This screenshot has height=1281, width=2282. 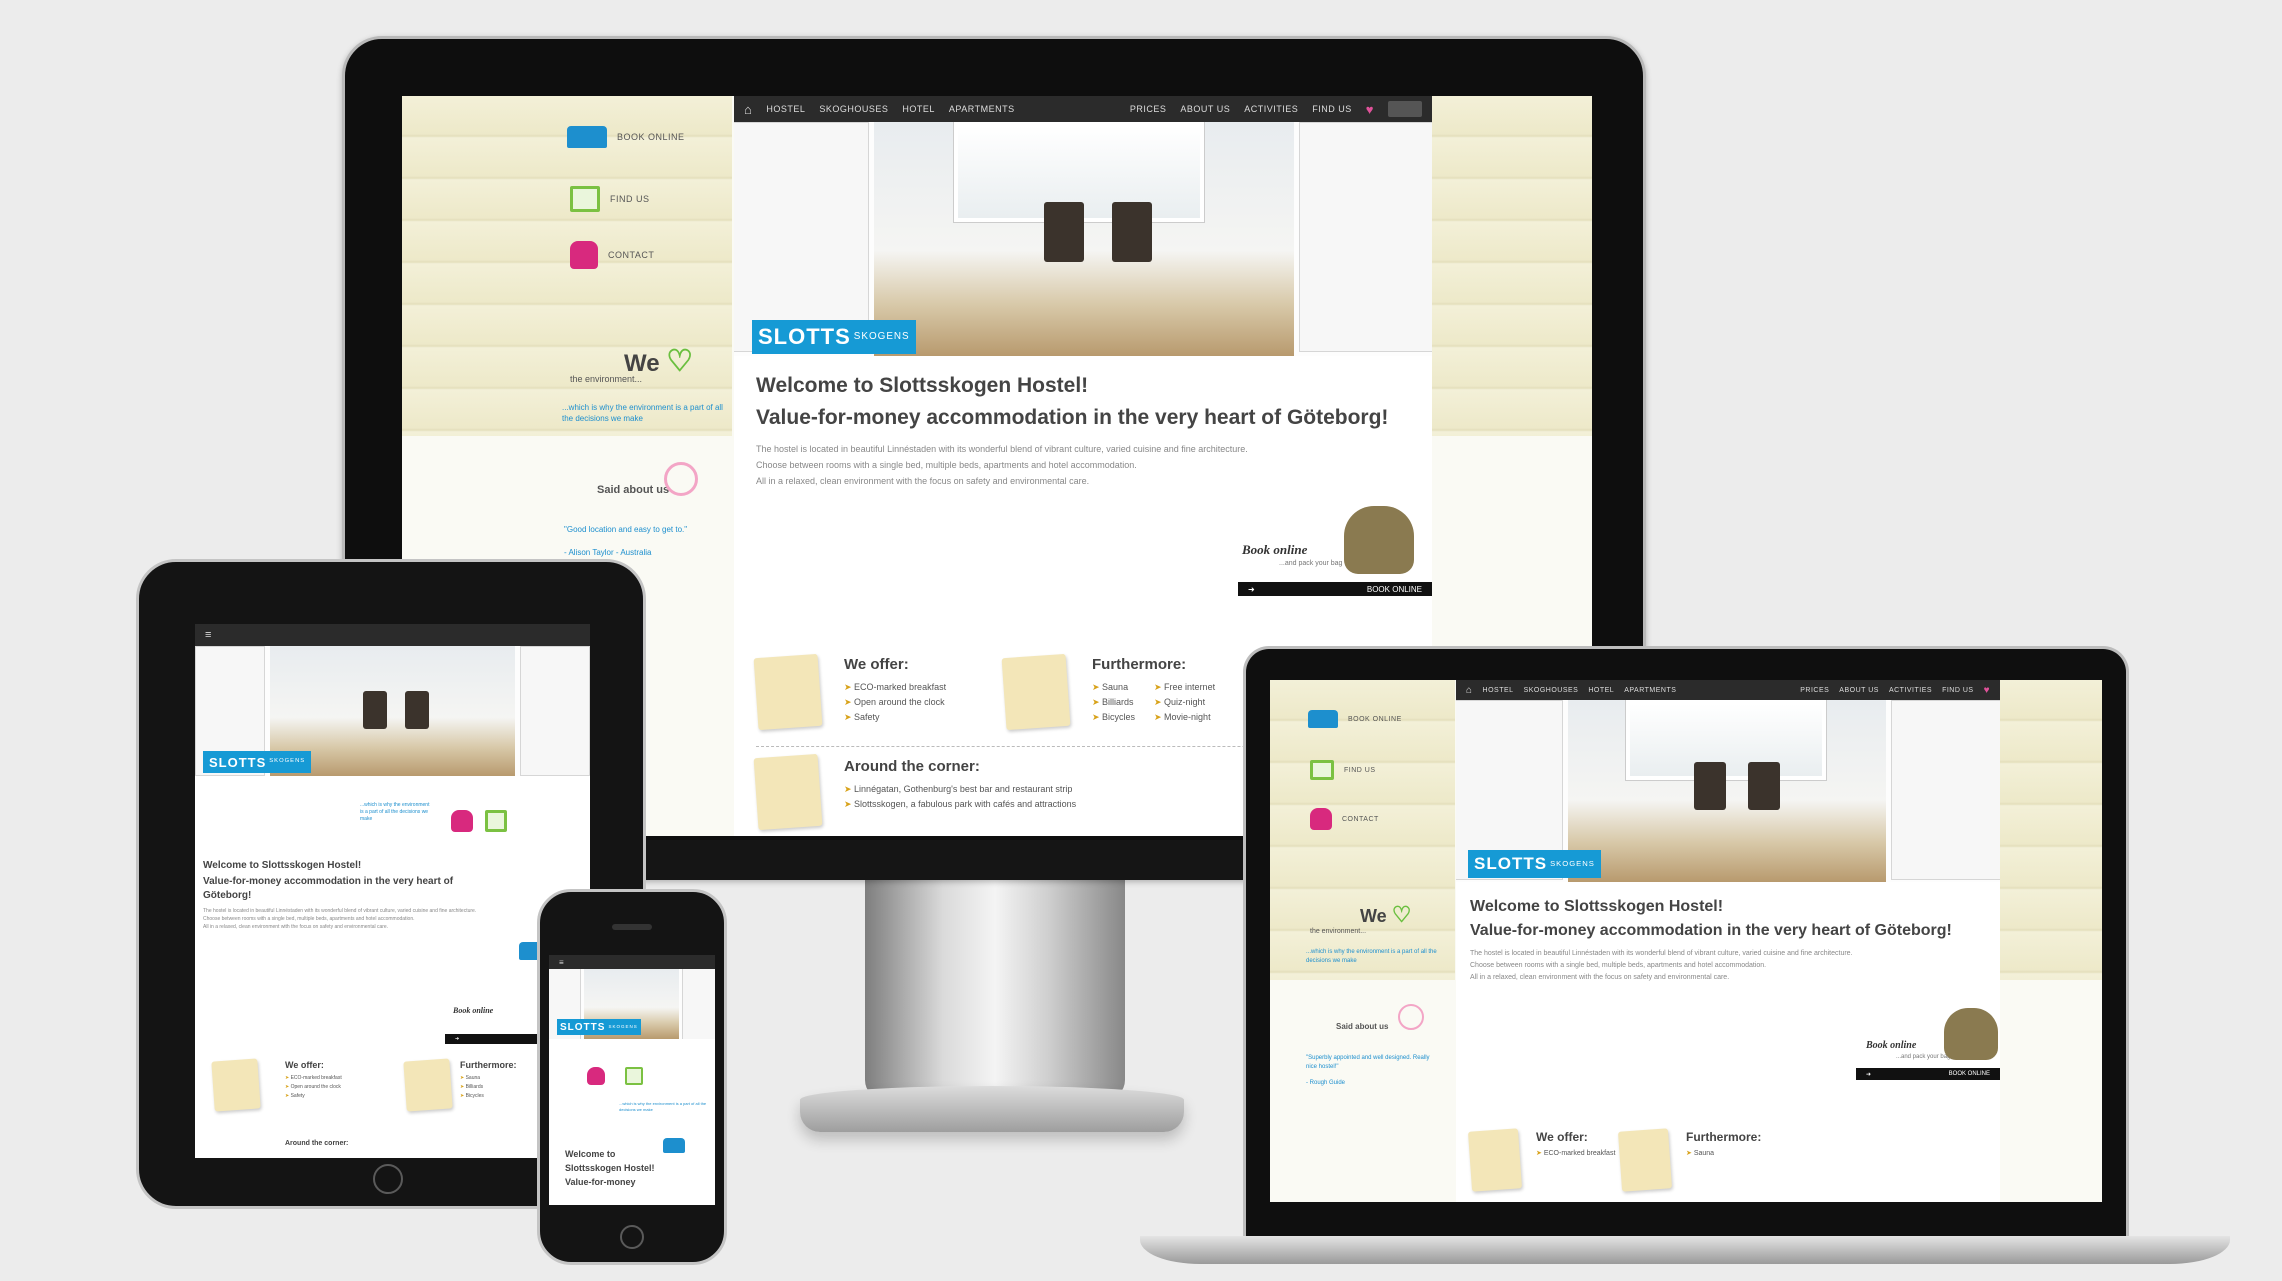 What do you see at coordinates (1271, 109) in the screenshot?
I see `nav-activities: ACTIVITIES` at bounding box center [1271, 109].